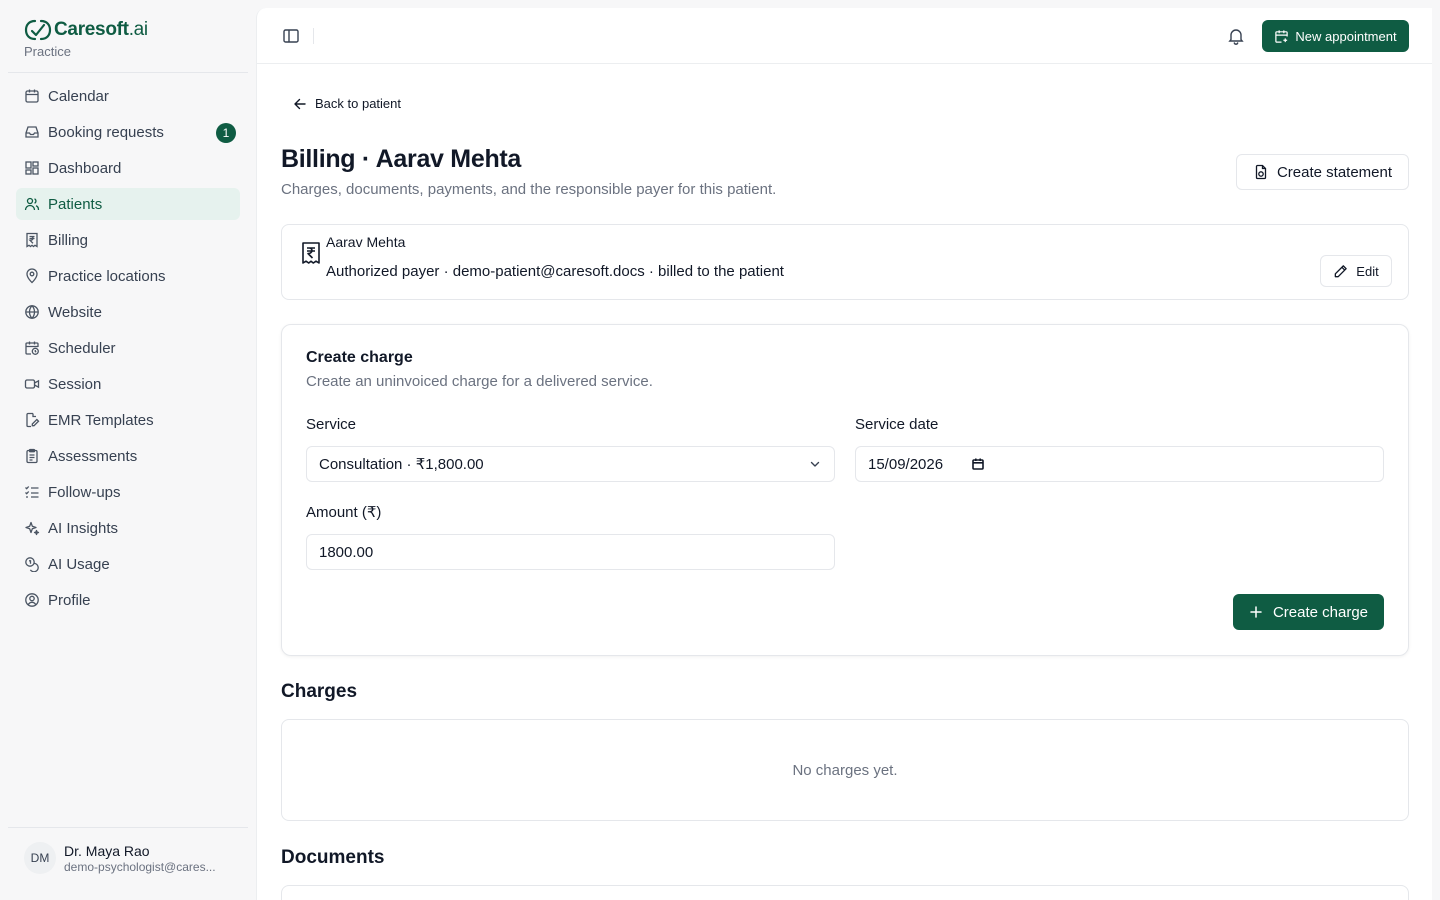 Image resolution: width=1440 pixels, height=900 pixels. What do you see at coordinates (40, 858) in the screenshot?
I see `avatar: DM` at bounding box center [40, 858].